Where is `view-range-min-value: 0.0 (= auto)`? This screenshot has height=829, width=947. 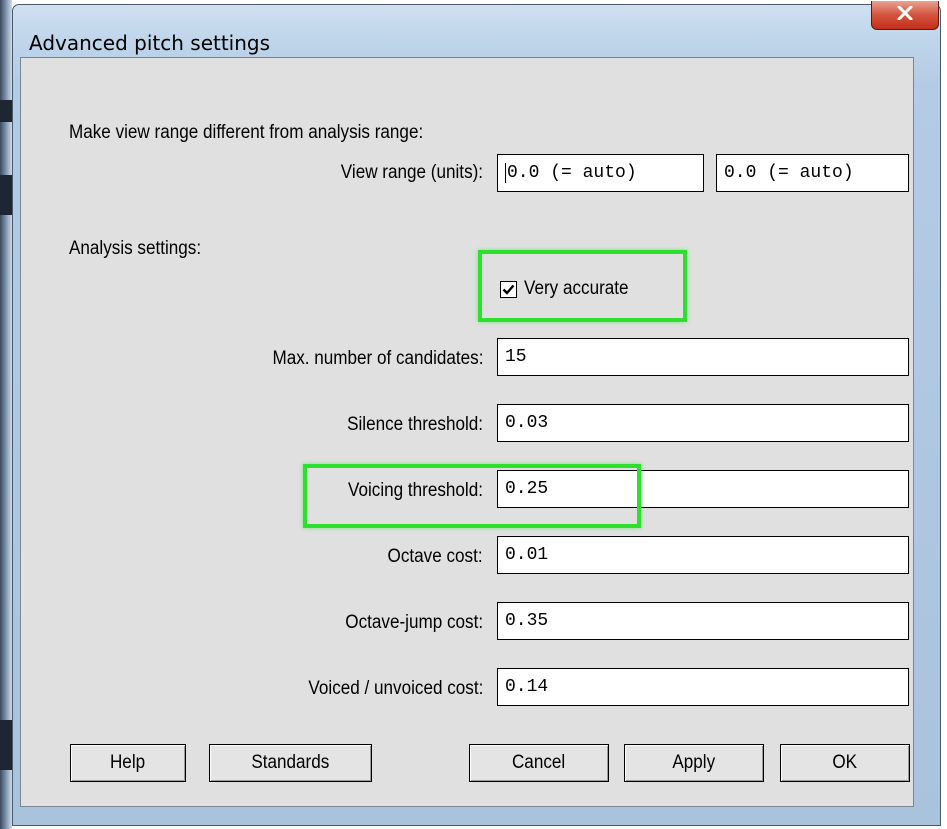
view-range-min-value: 0.0 (= auto) is located at coordinates (572, 173).